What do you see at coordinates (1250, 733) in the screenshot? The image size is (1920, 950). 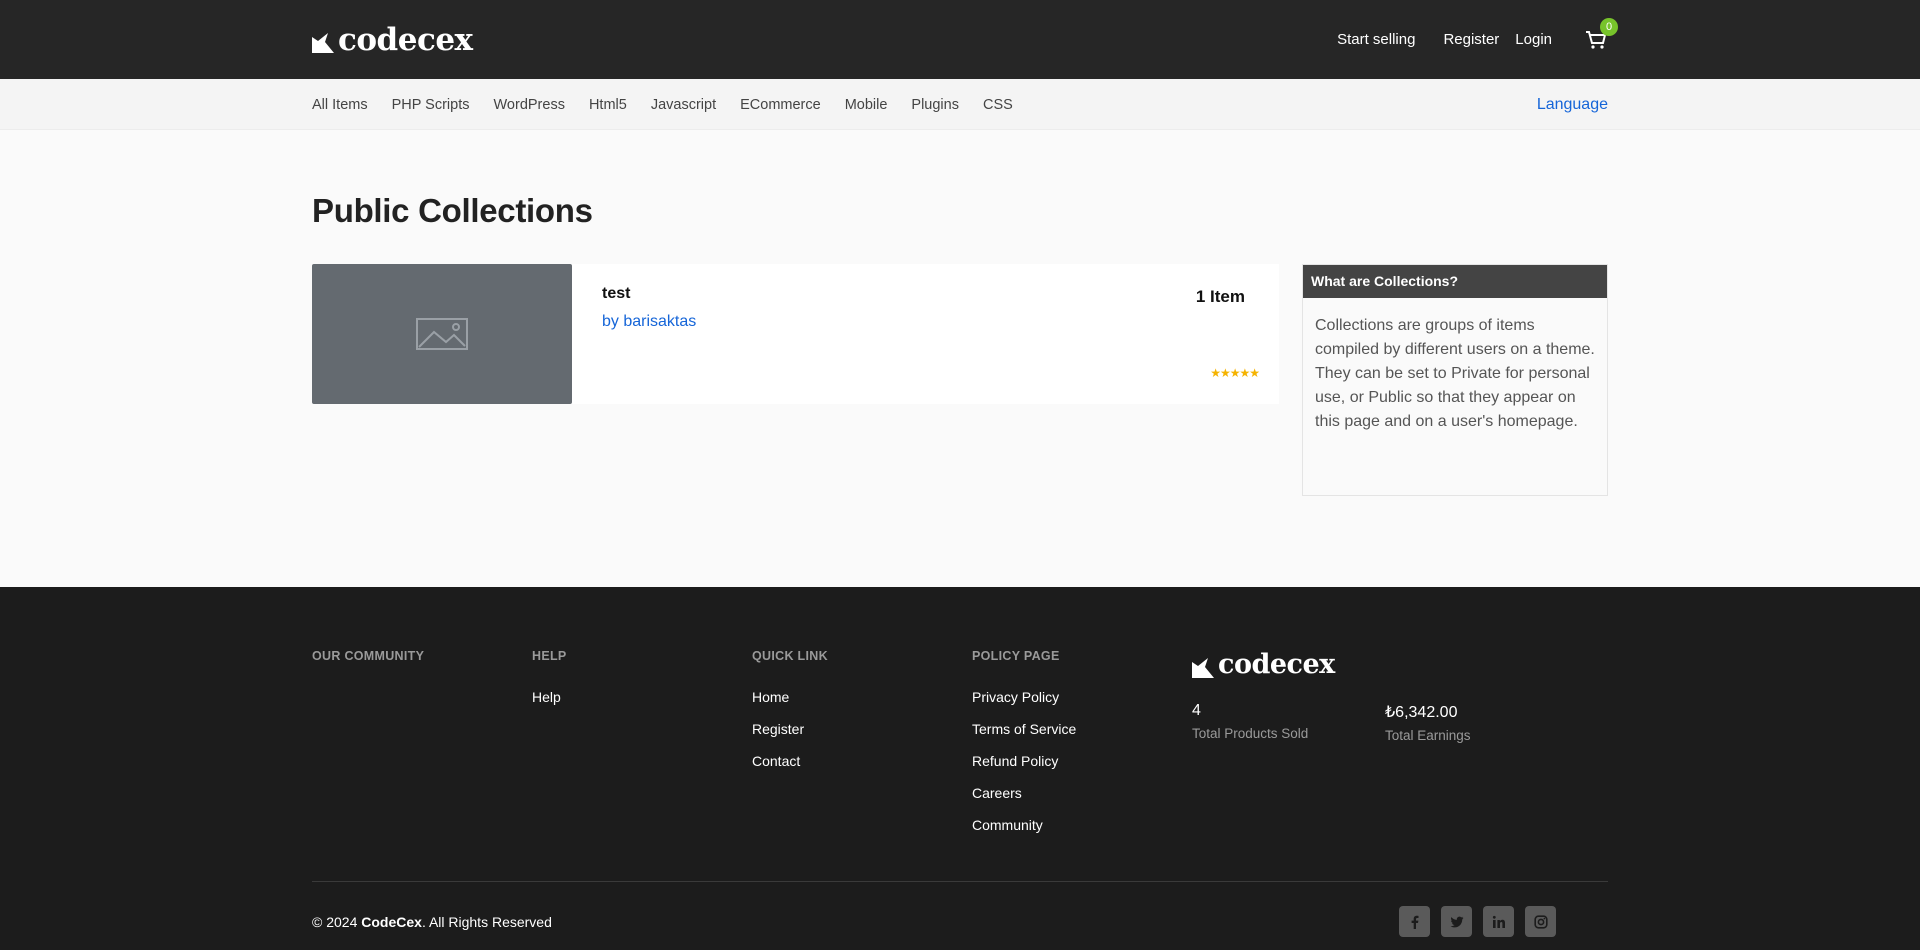 I see `stat-products-label: Total Products Sold` at bounding box center [1250, 733].